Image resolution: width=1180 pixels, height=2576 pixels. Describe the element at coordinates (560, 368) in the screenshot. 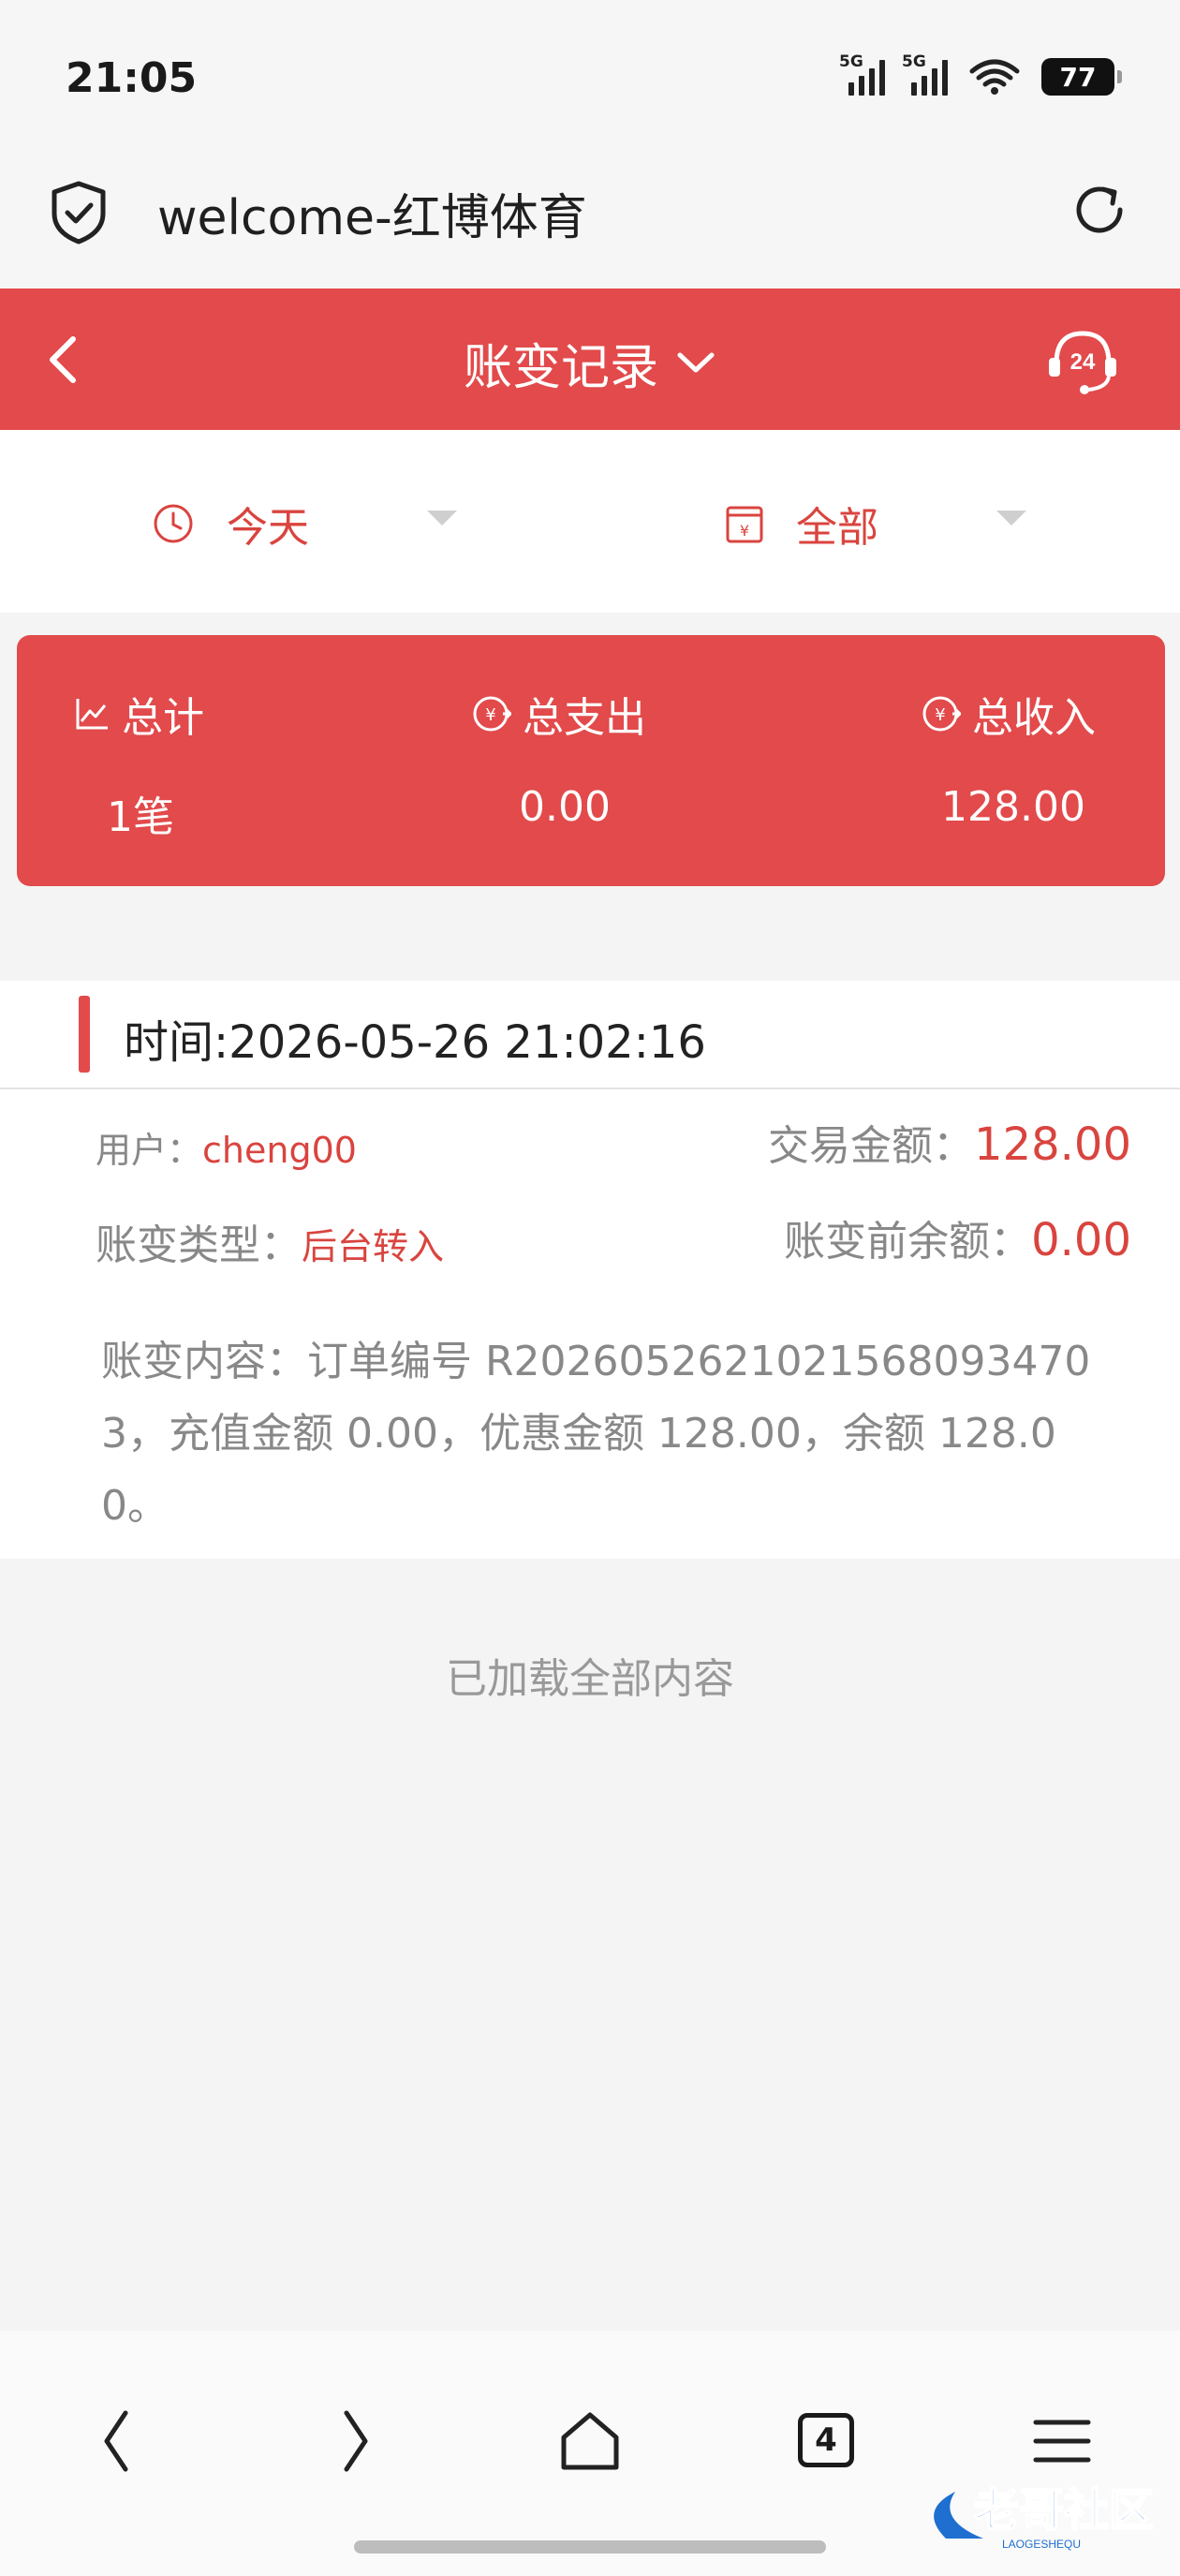

I see `page-title: 账变记录` at that location.